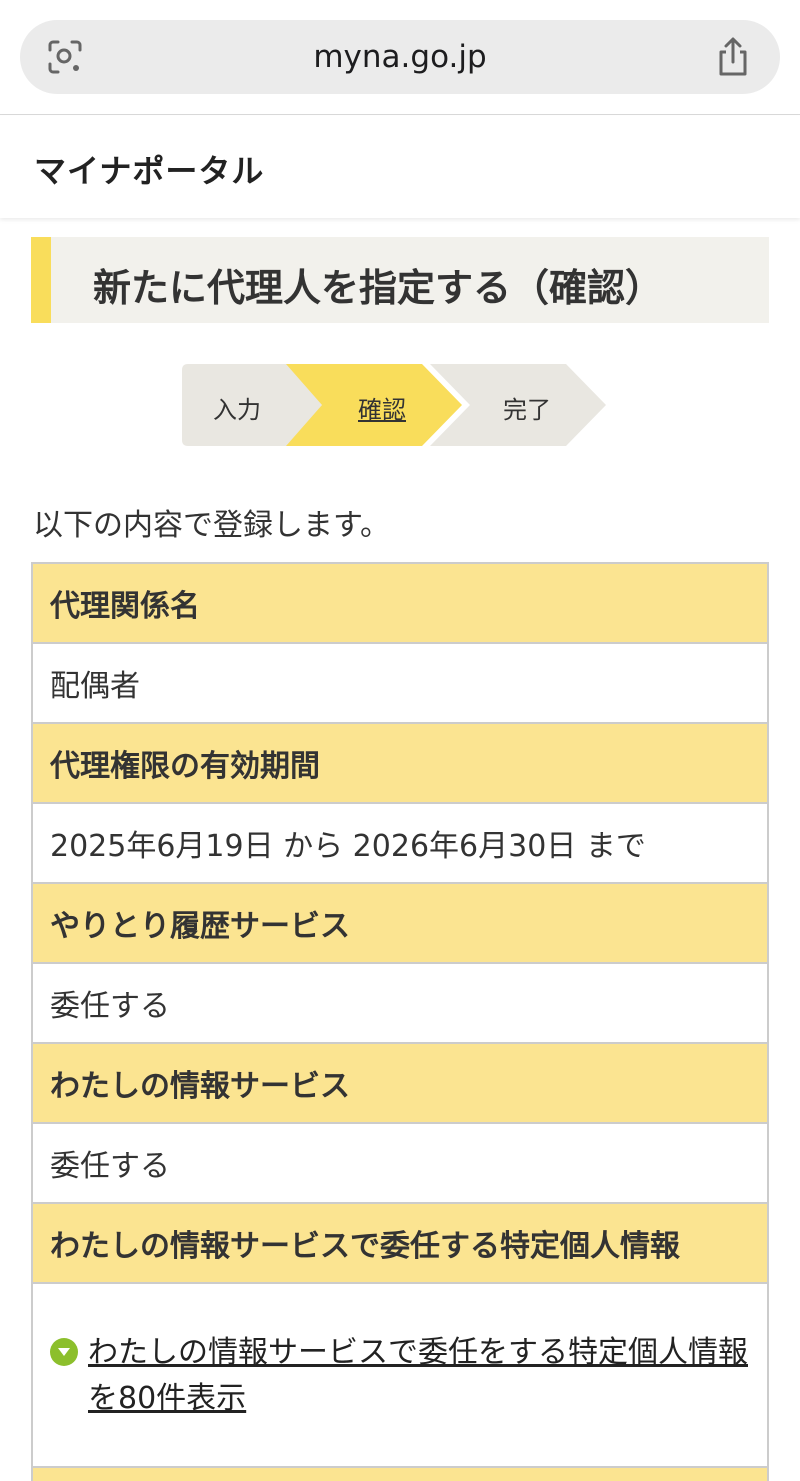  I want to click on table-header-cell: わたしの情報サービスで委任する特定個人情報, so click(400, 1244).